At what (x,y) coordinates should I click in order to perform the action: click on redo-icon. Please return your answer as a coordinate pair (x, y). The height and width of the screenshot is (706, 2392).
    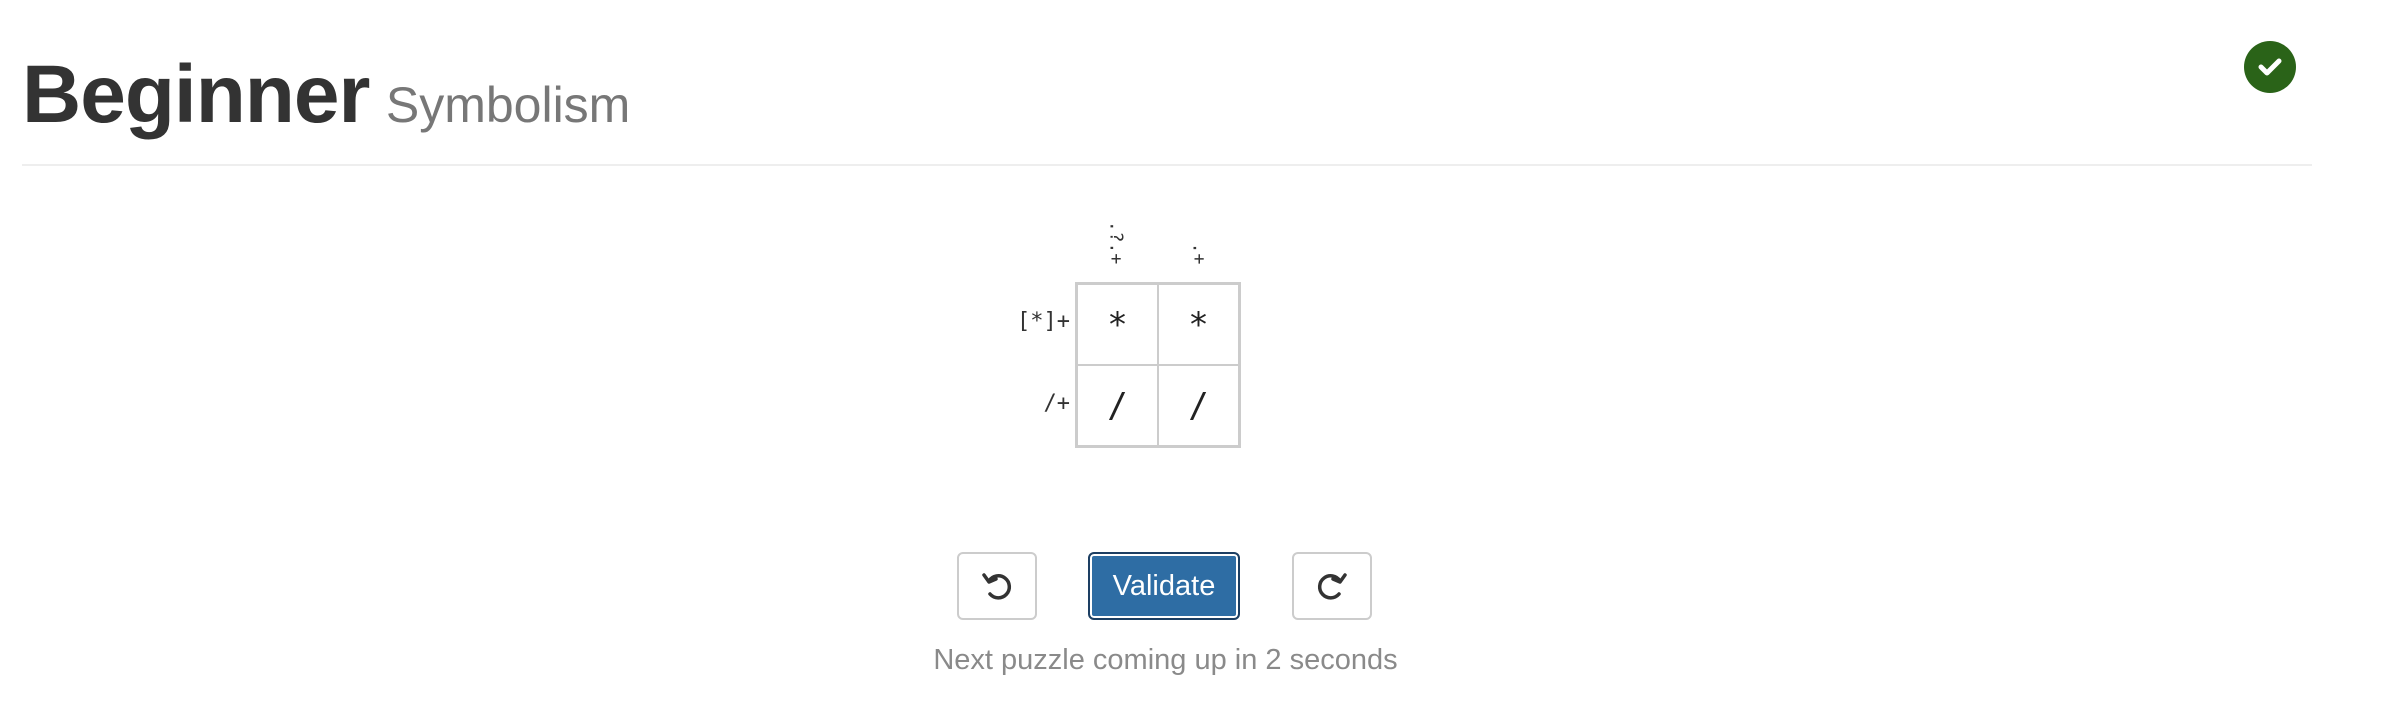
    Looking at the image, I should click on (1332, 586).